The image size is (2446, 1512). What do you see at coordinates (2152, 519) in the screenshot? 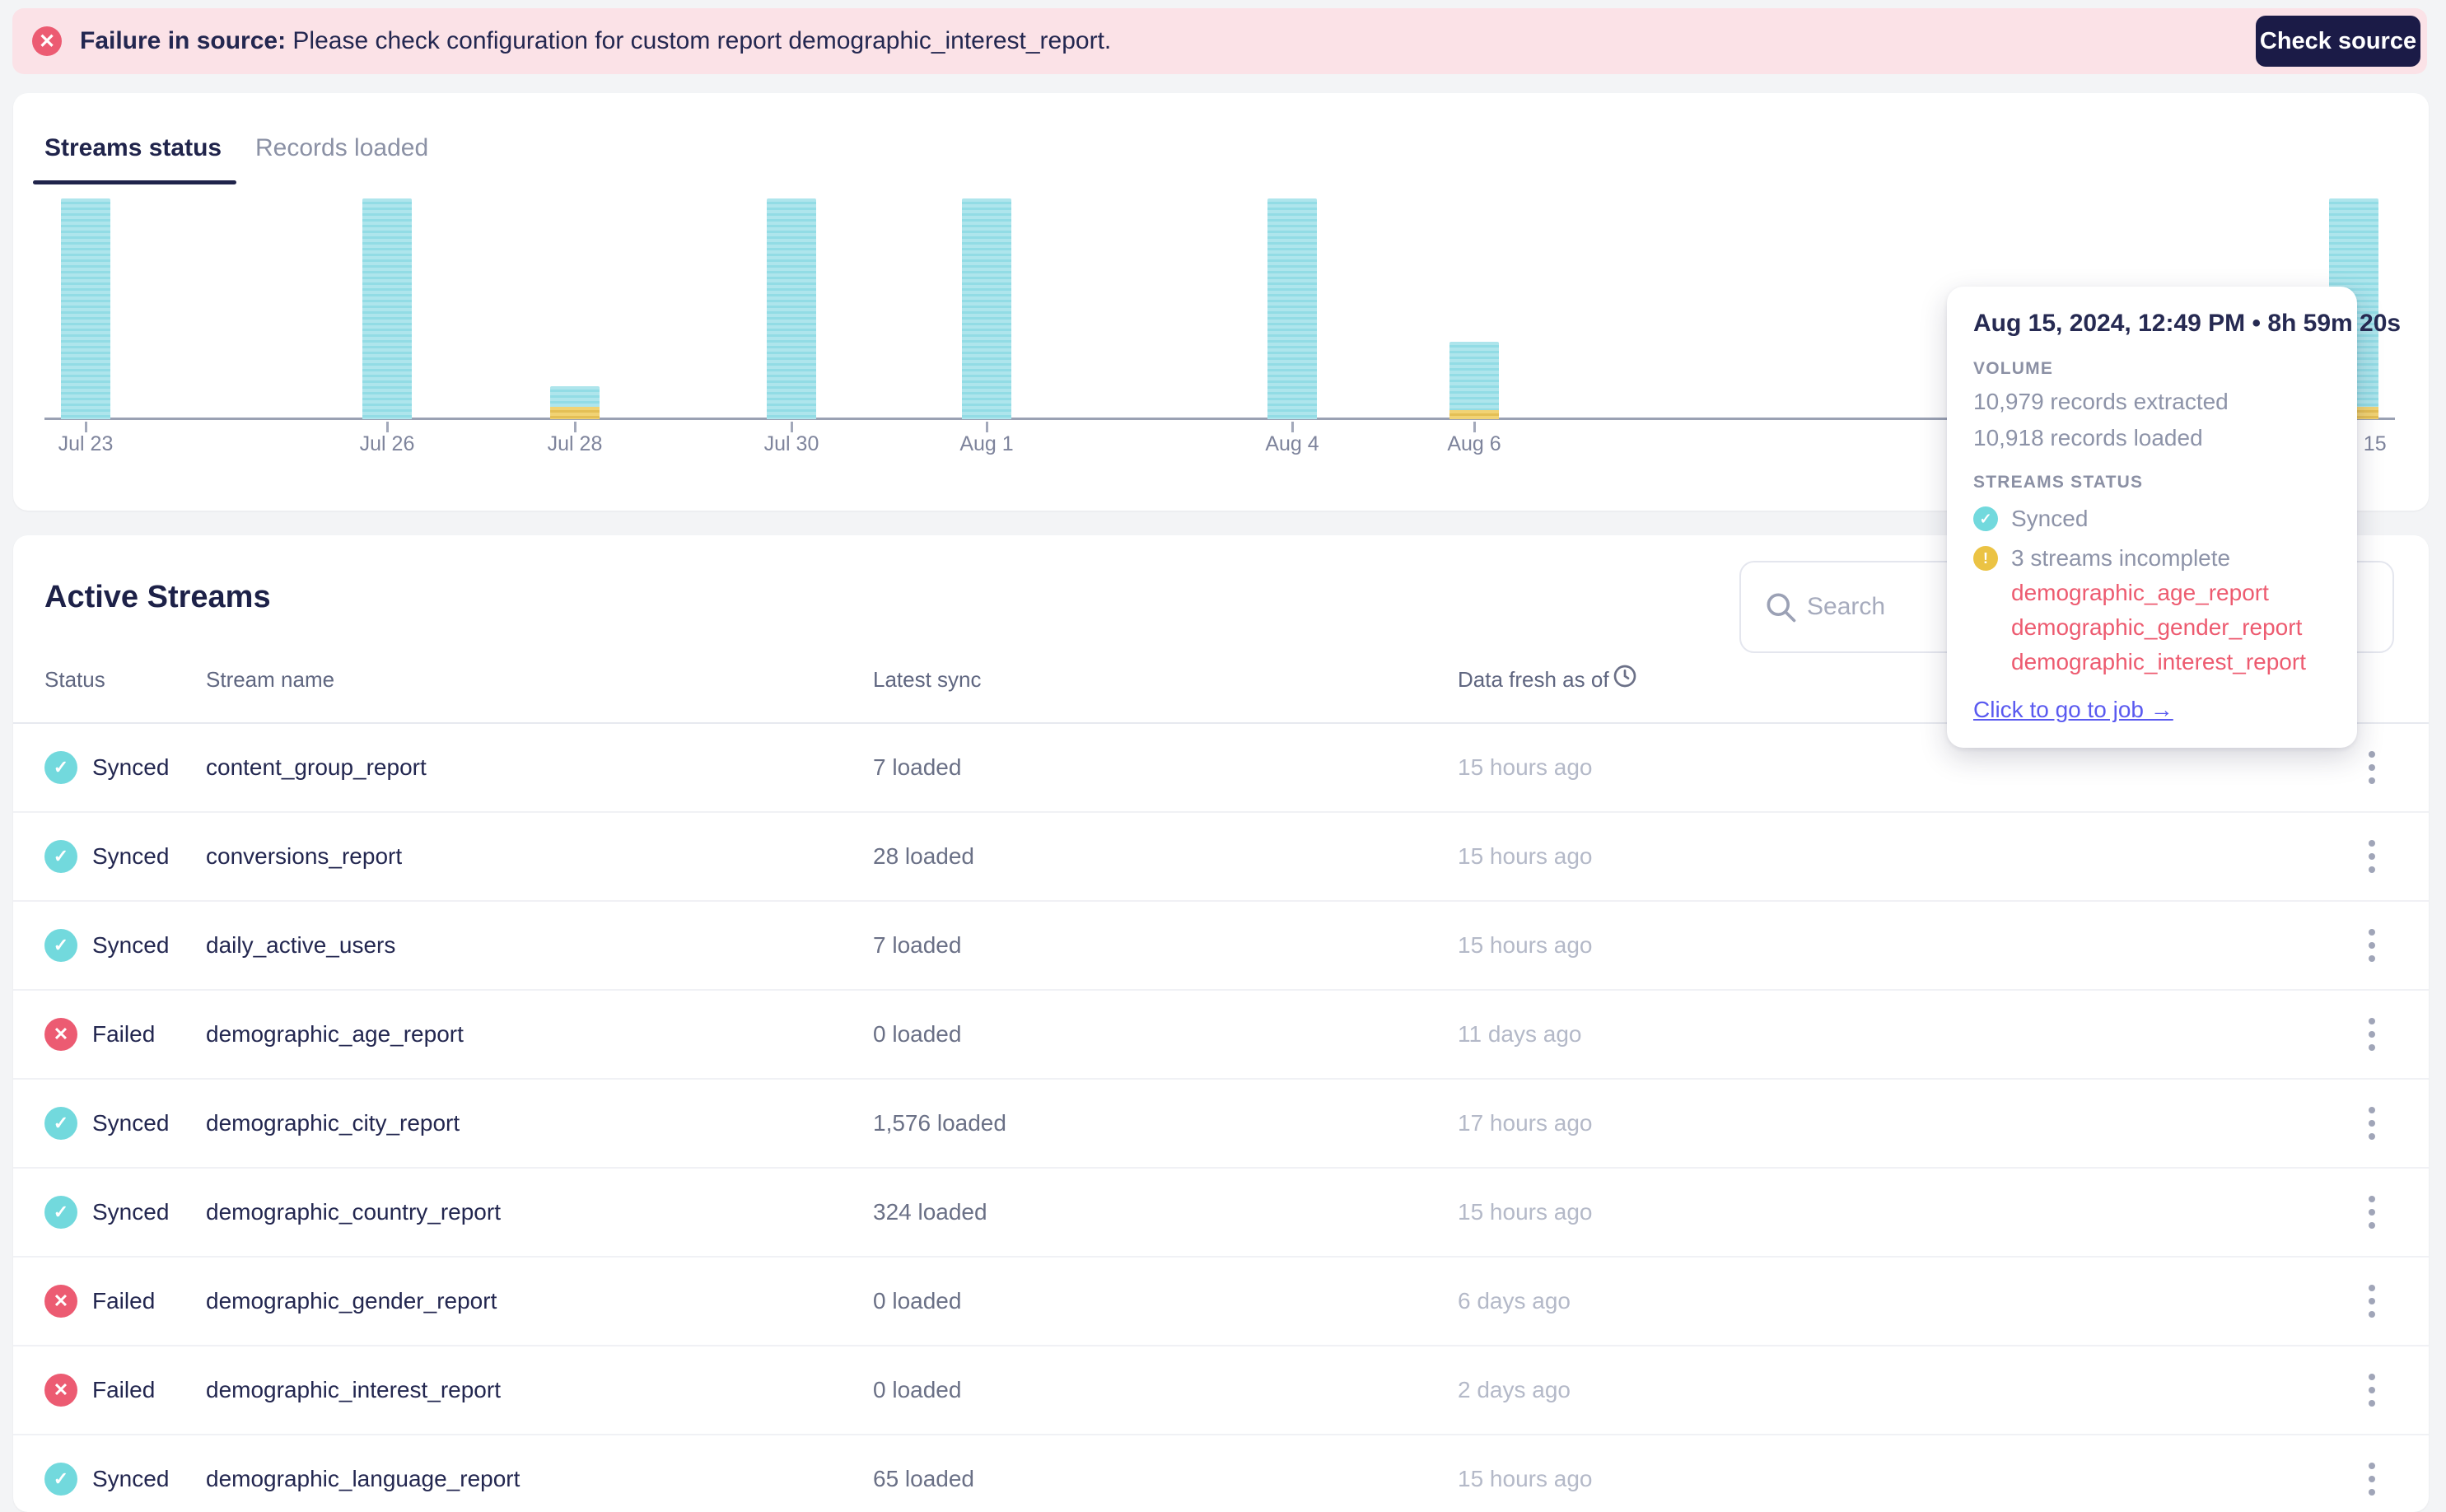
I see `tooltip-synced-row: ✓ Synced` at bounding box center [2152, 519].